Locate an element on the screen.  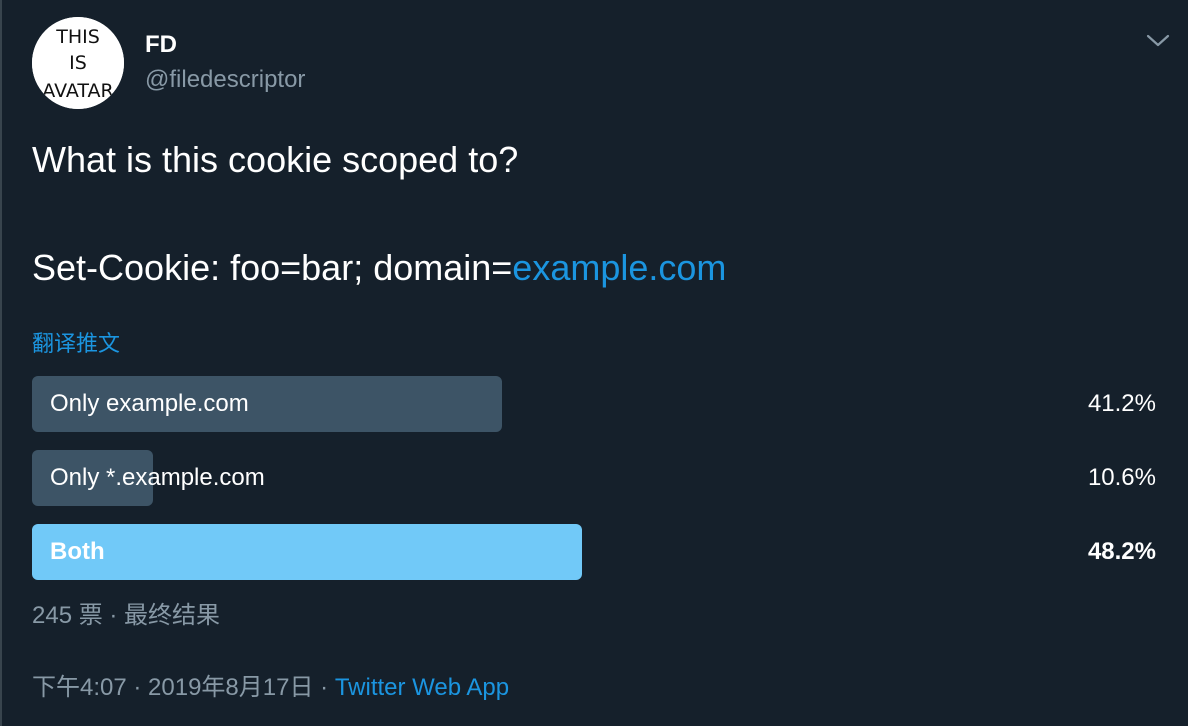
avatar: THIS IS AVATAR is located at coordinates (78, 63).